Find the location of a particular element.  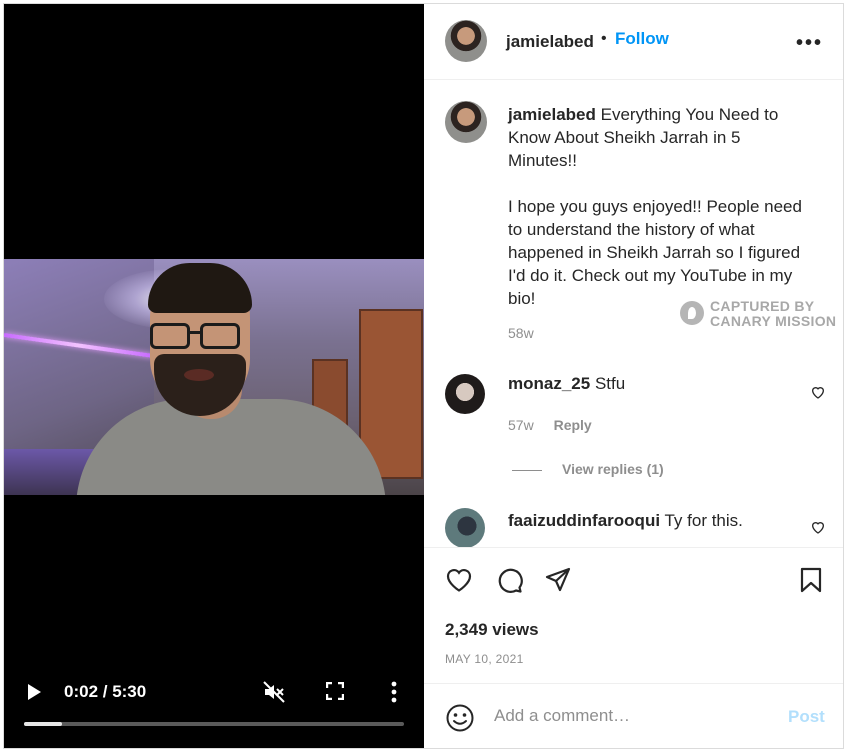

emoji-icon is located at coordinates (460, 718).